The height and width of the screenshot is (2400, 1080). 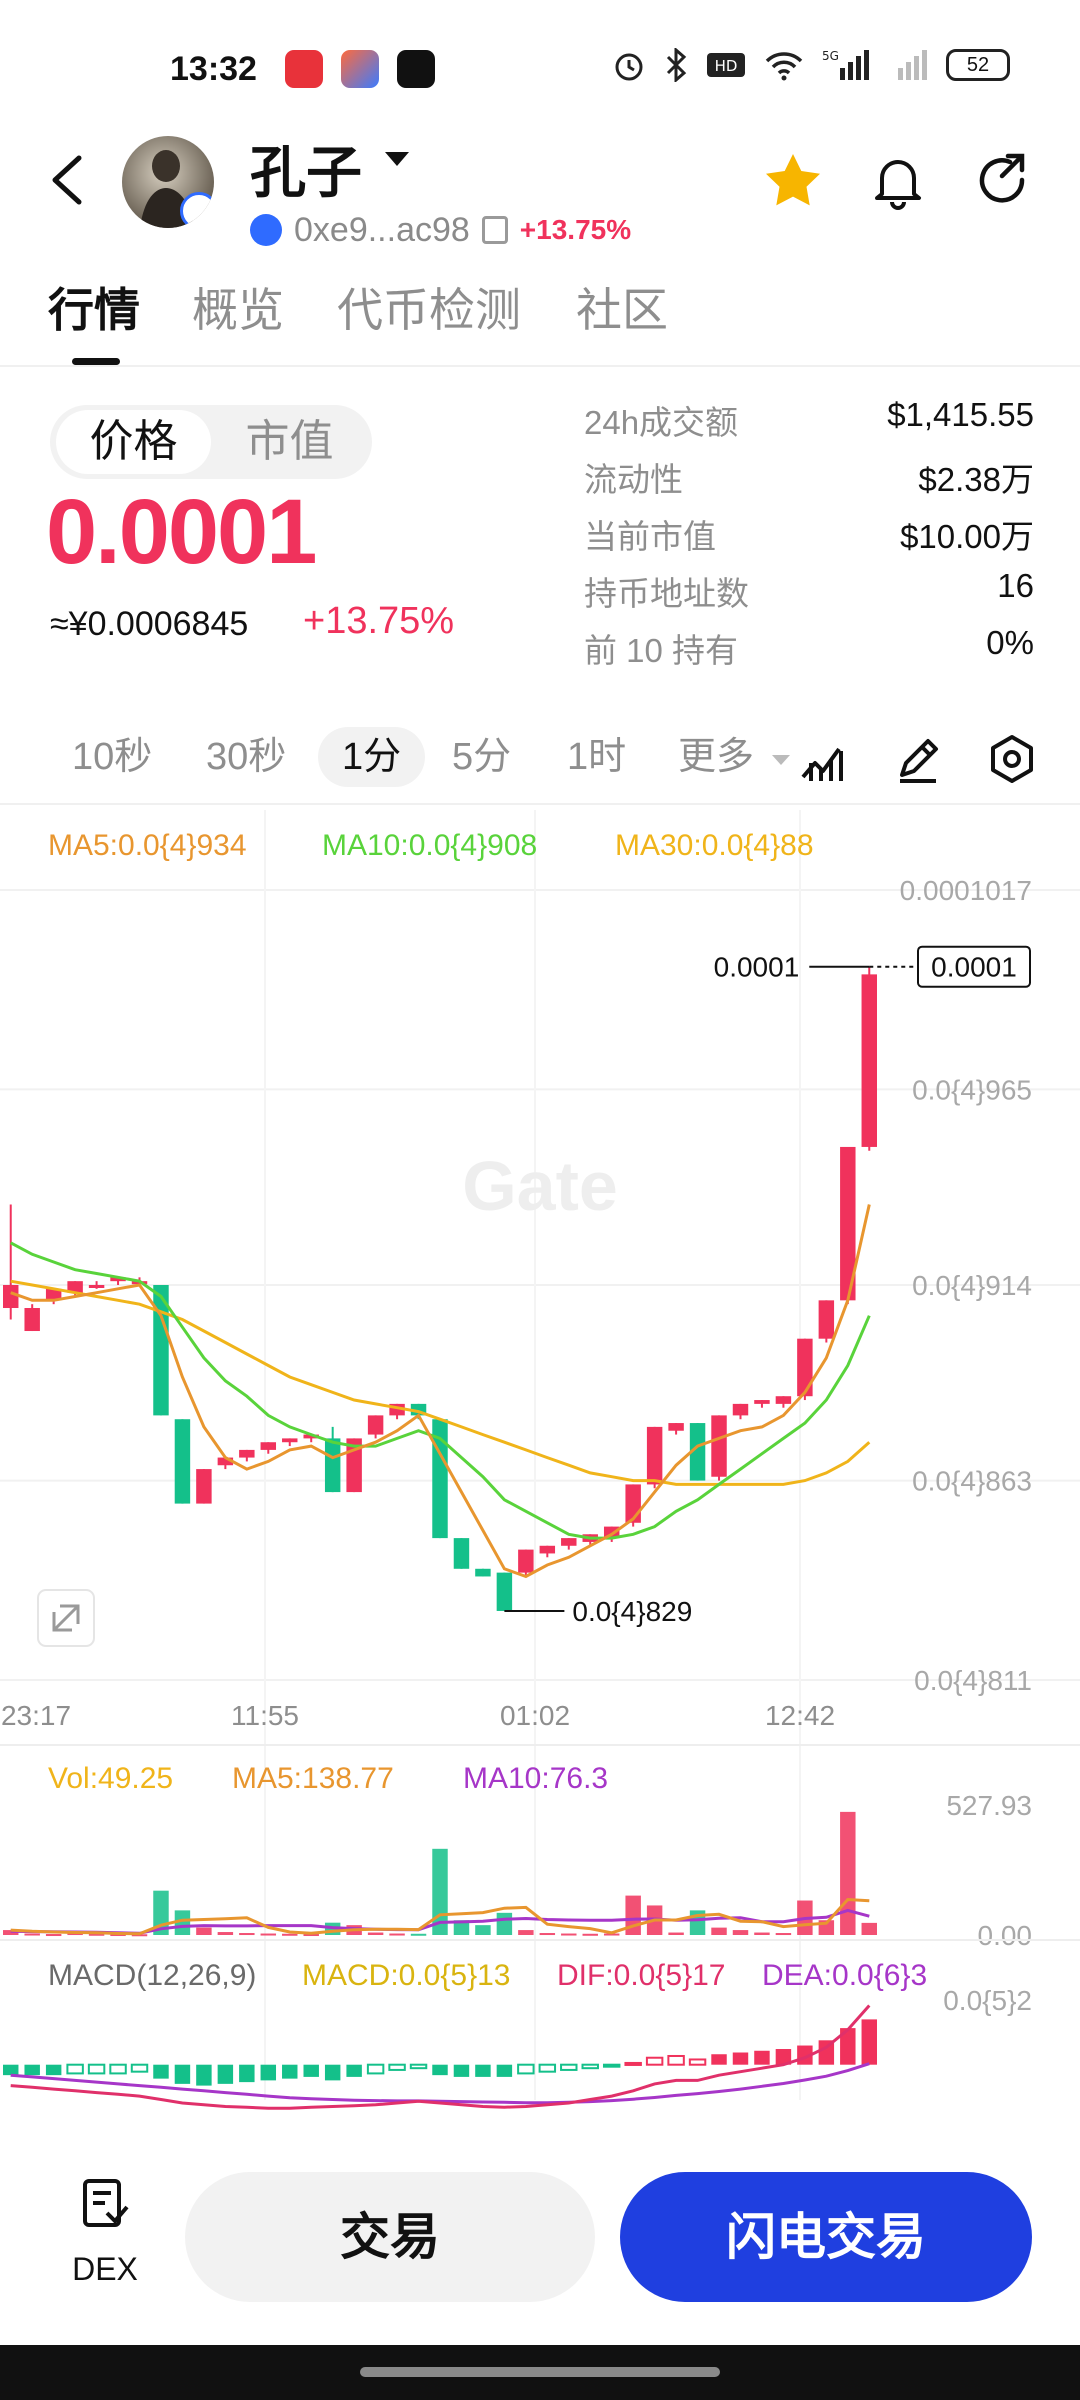 I want to click on stat-value: 0%, so click(x=1010, y=642).